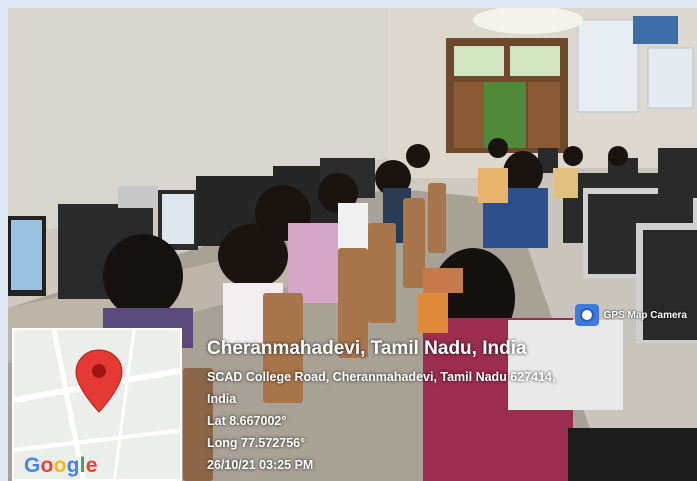 This screenshot has height=481, width=697. I want to click on google-logo: Google, so click(61, 465).